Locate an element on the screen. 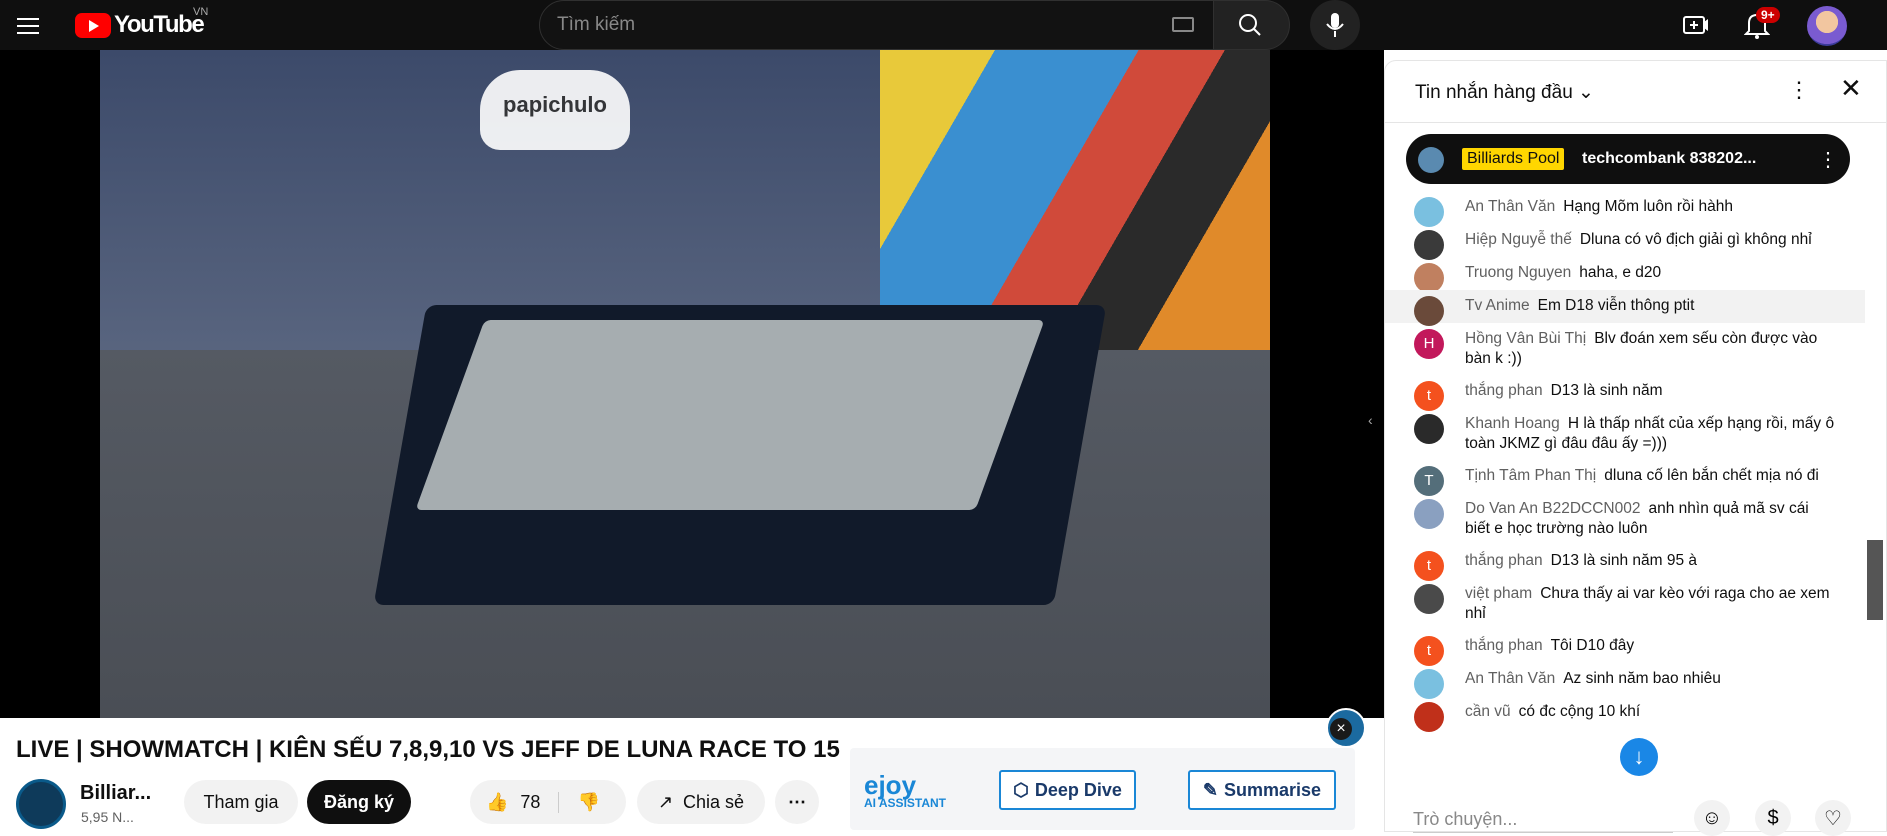 This screenshot has height=836, width=1887. chat-mode-selector: Tin nhắn hàng đầu ⌄ is located at coordinates (1504, 92).